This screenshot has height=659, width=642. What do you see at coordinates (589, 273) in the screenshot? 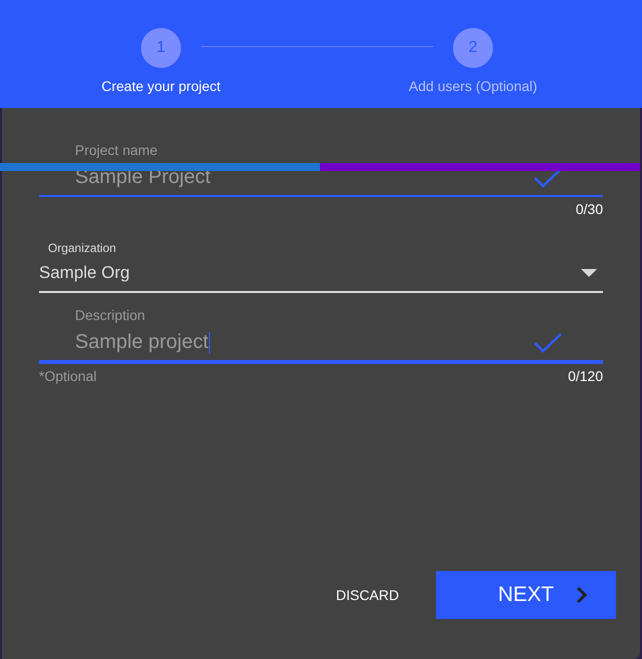
I see `dropdown-caret-icon` at bounding box center [589, 273].